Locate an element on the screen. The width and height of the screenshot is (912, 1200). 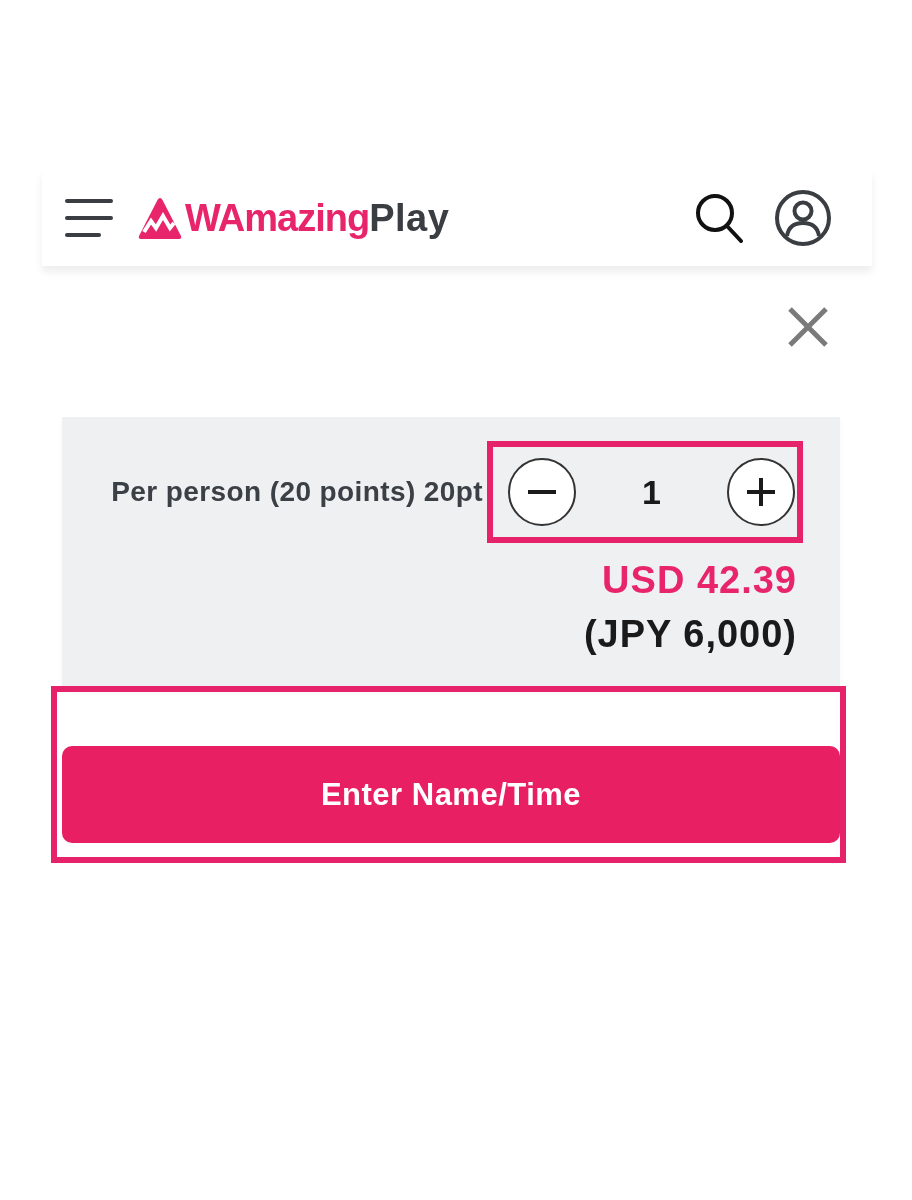
mountain-logo-icon is located at coordinates (160, 218).